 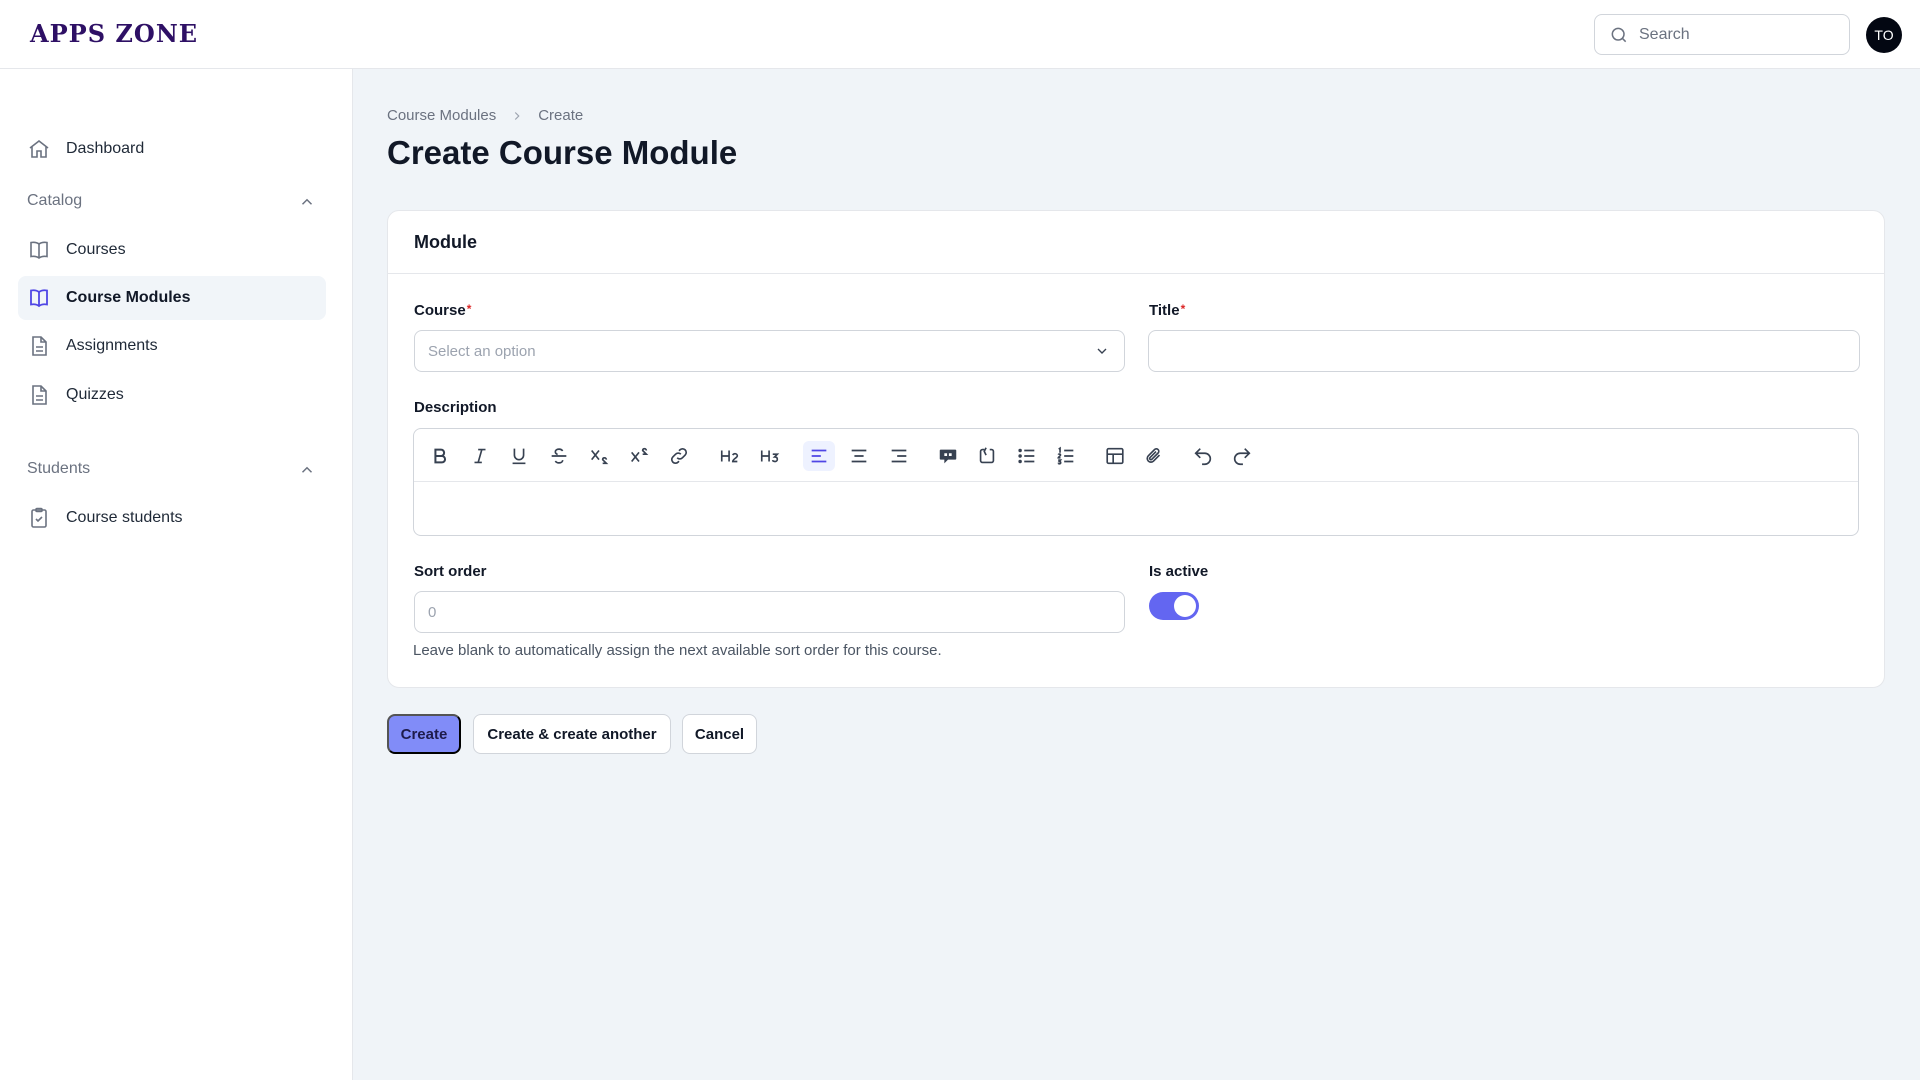 What do you see at coordinates (112, 345) in the screenshot?
I see `sidebar-item-label: Assignments` at bounding box center [112, 345].